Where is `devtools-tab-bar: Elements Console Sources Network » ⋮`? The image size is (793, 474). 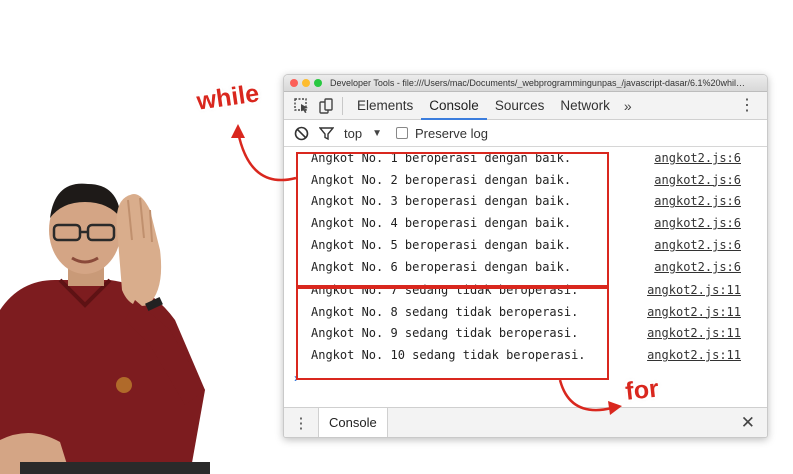 devtools-tab-bar: Elements Console Sources Network » ⋮ is located at coordinates (525, 106).